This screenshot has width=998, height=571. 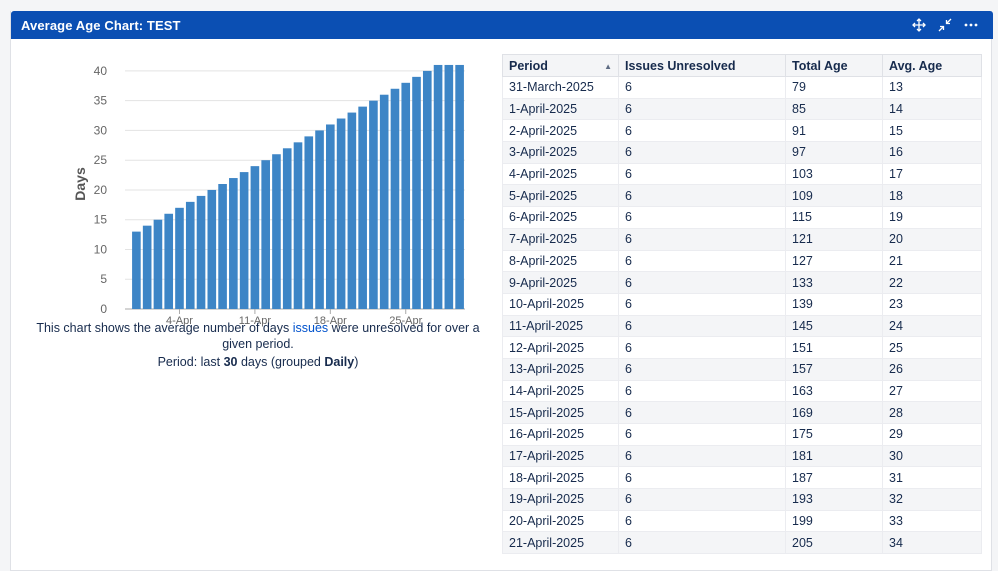 I want to click on table-cell: 12-April-2025, so click(x=560, y=347).